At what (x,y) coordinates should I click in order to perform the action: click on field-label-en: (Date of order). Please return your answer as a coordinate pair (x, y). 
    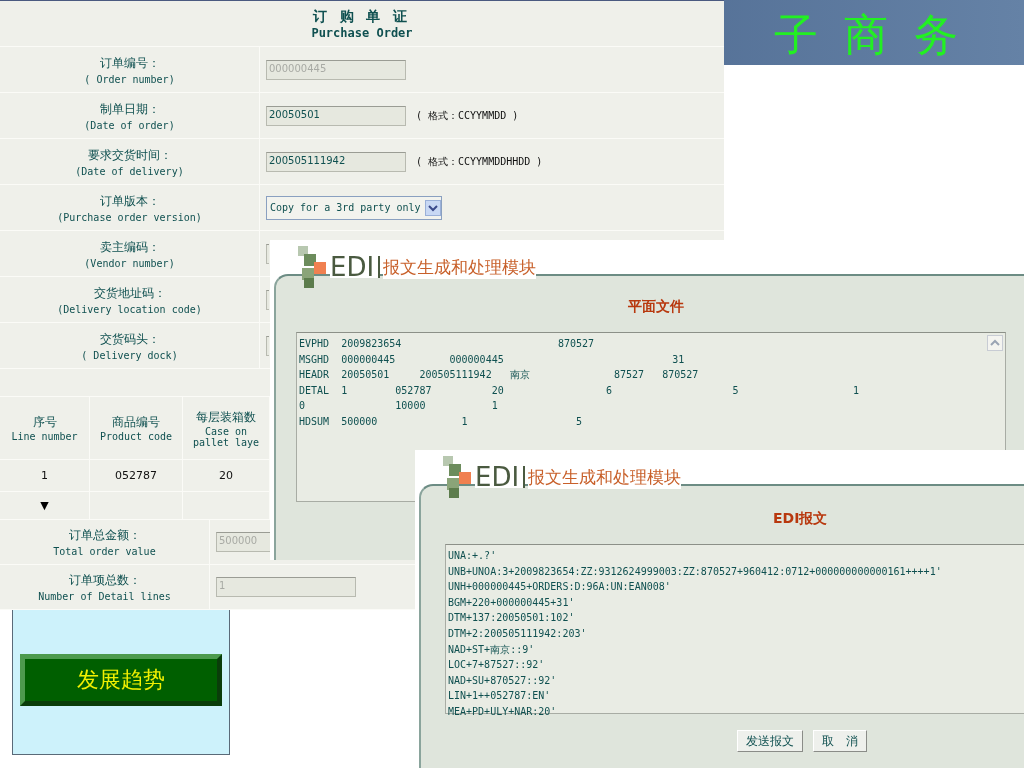
    Looking at the image, I should click on (129, 125).